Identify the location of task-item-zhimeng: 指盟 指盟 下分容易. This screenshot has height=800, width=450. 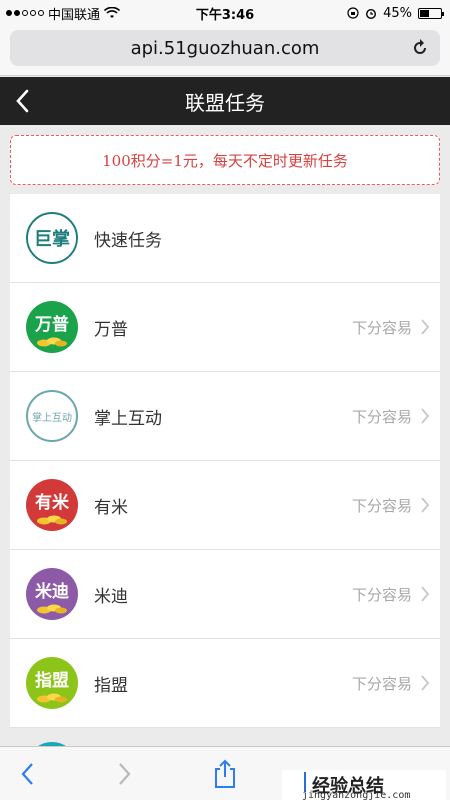
(225, 683).